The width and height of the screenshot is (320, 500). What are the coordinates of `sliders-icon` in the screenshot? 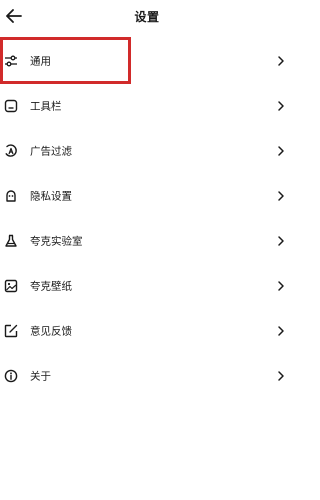 It's located at (11, 61).